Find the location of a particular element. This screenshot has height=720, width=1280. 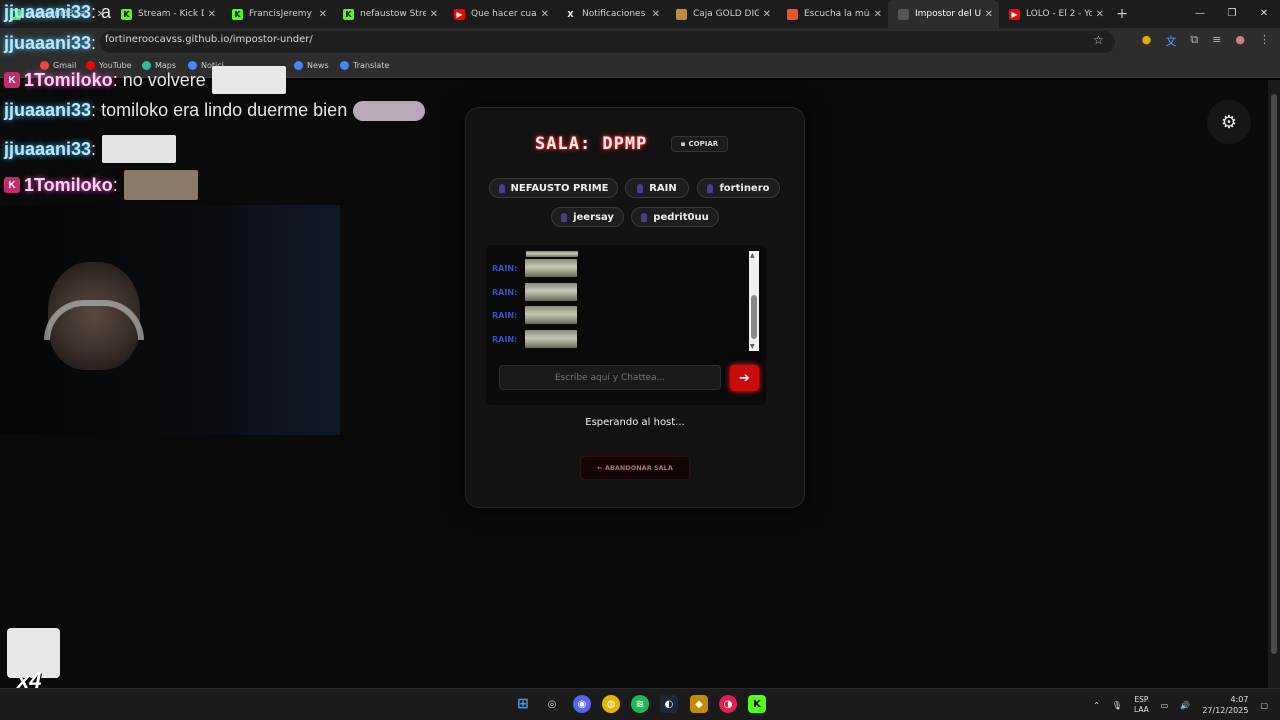

chevron-up-icon: ⌃ is located at coordinates (1096, 705).